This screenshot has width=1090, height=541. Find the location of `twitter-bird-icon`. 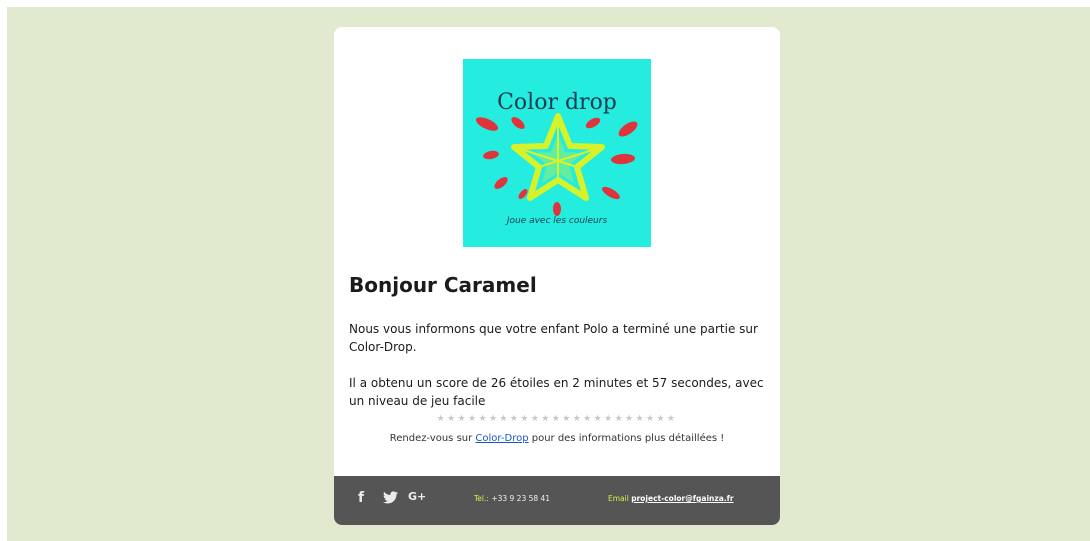

twitter-bird-icon is located at coordinates (390, 497).